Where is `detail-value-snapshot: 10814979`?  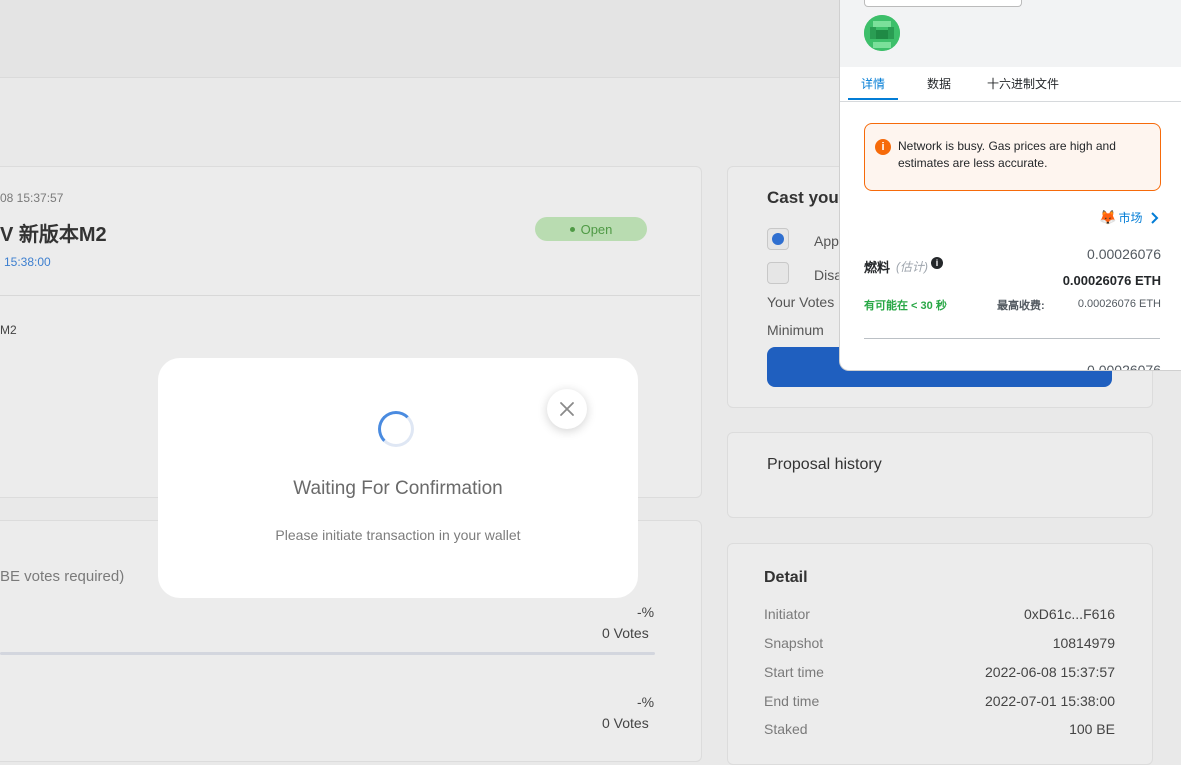
detail-value-snapshot: 10814979 is located at coordinates (1083, 643).